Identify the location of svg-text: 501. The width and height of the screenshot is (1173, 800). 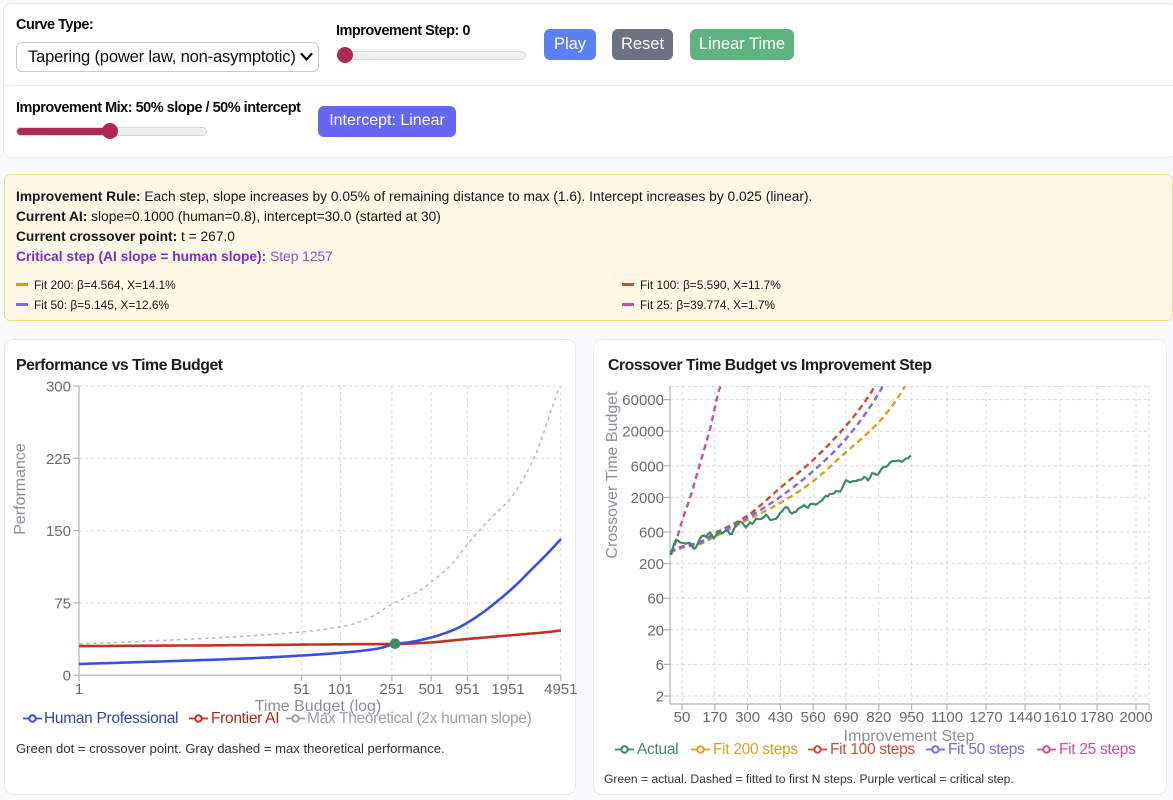
(431, 689).